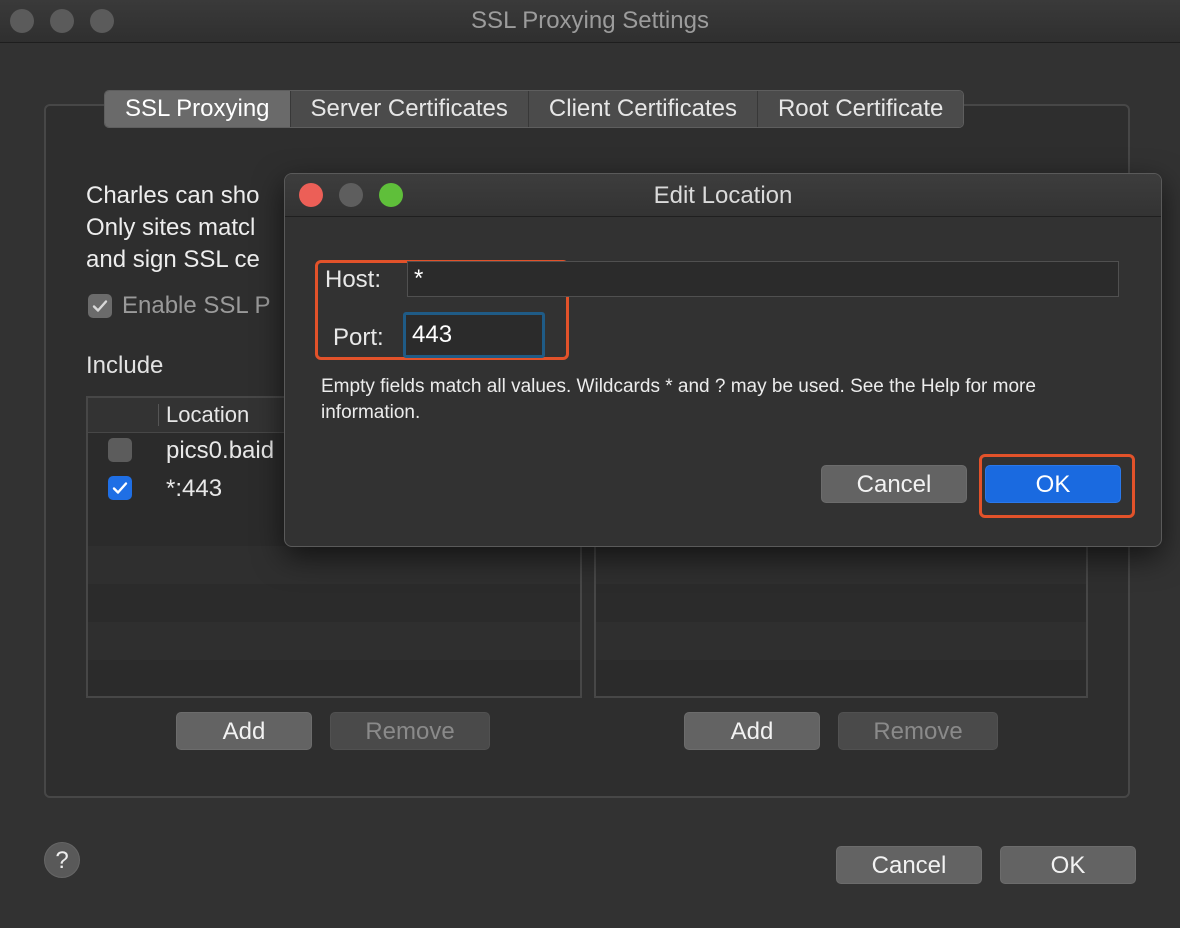 The width and height of the screenshot is (1180, 928). I want to click on include-label: Include, so click(125, 365).